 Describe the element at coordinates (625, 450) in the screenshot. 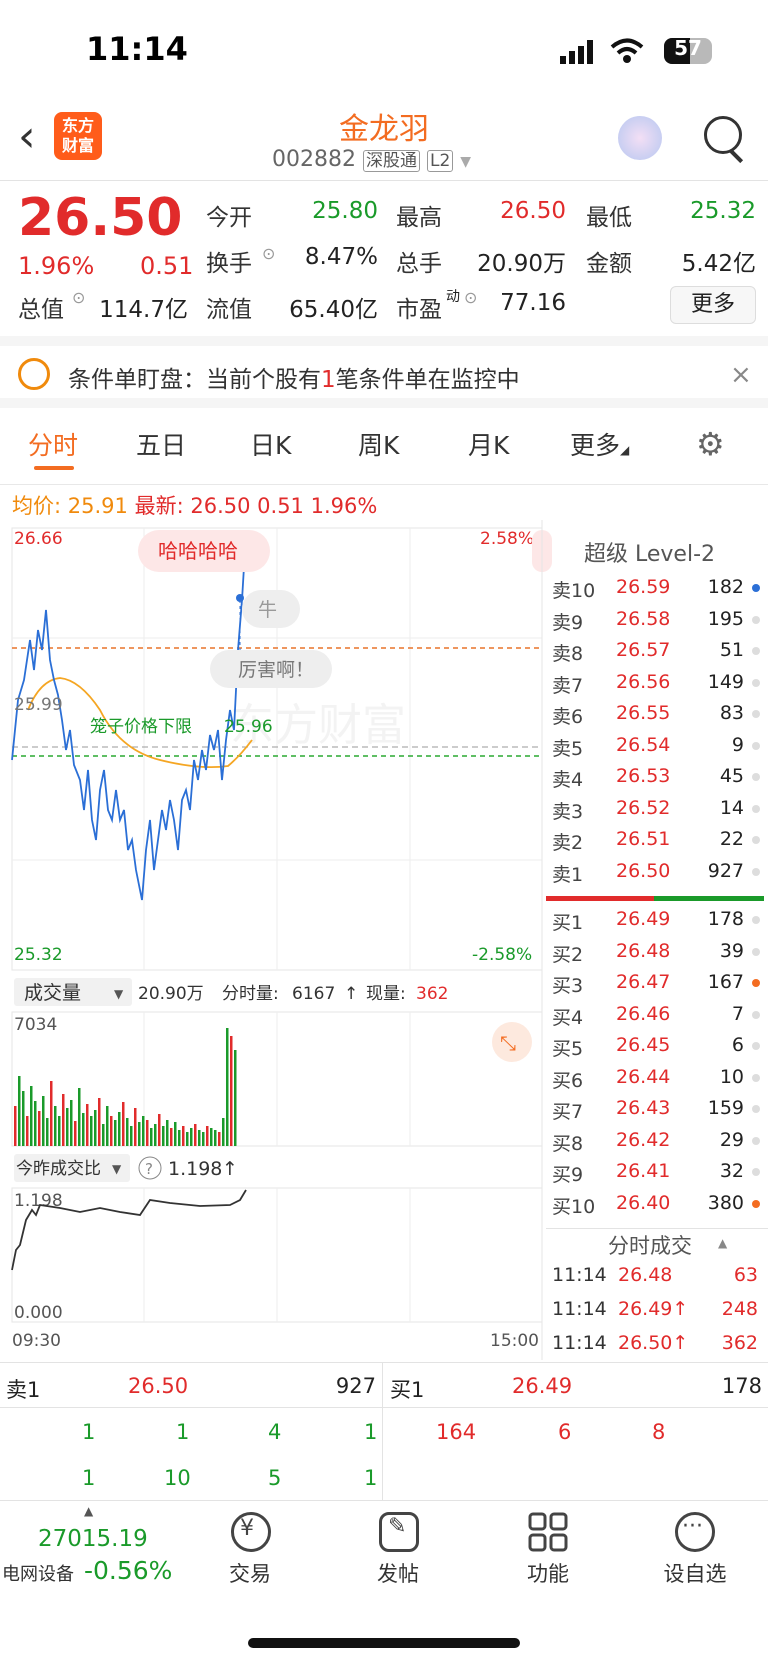

I see `chevron-down-icon: ◢` at that location.